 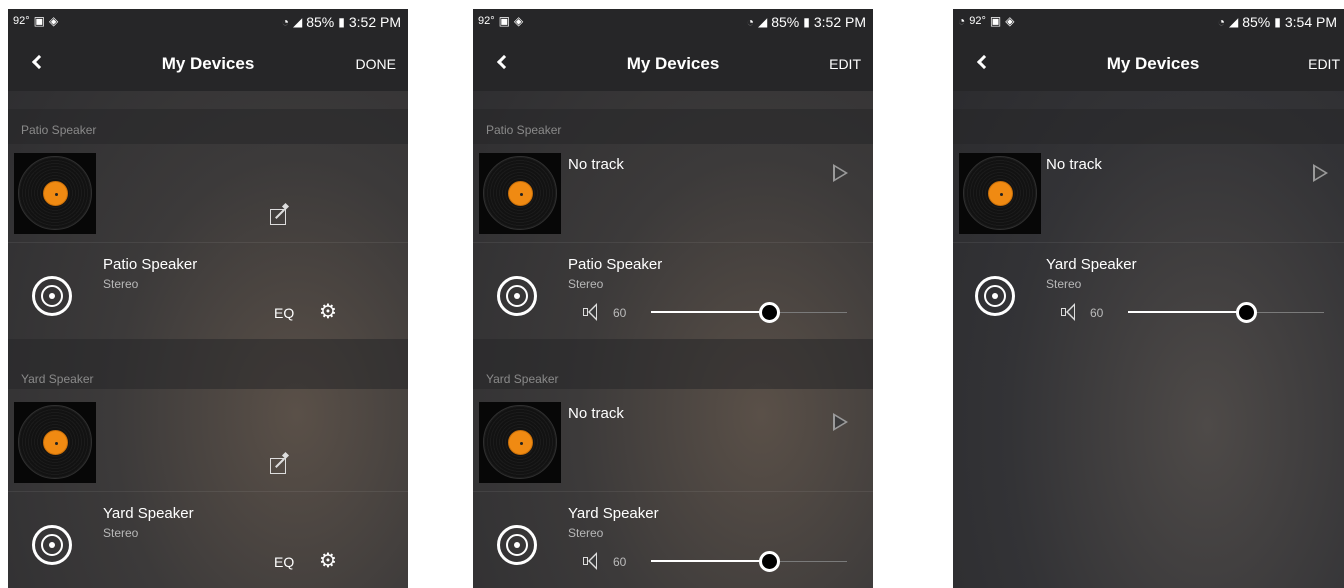 What do you see at coordinates (524, 130) in the screenshot?
I see `section-label: Patio Speaker` at bounding box center [524, 130].